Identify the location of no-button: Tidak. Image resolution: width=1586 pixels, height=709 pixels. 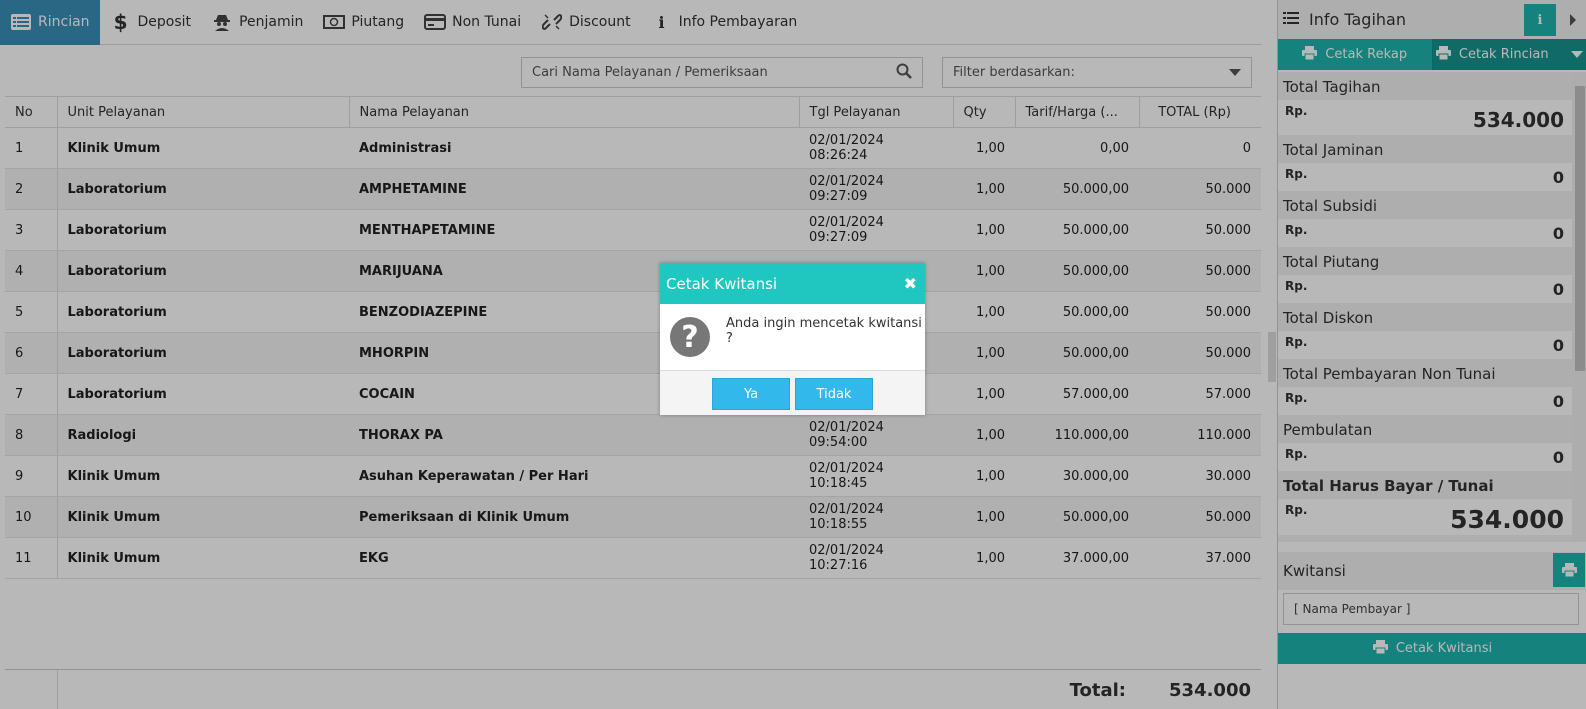
(834, 394).